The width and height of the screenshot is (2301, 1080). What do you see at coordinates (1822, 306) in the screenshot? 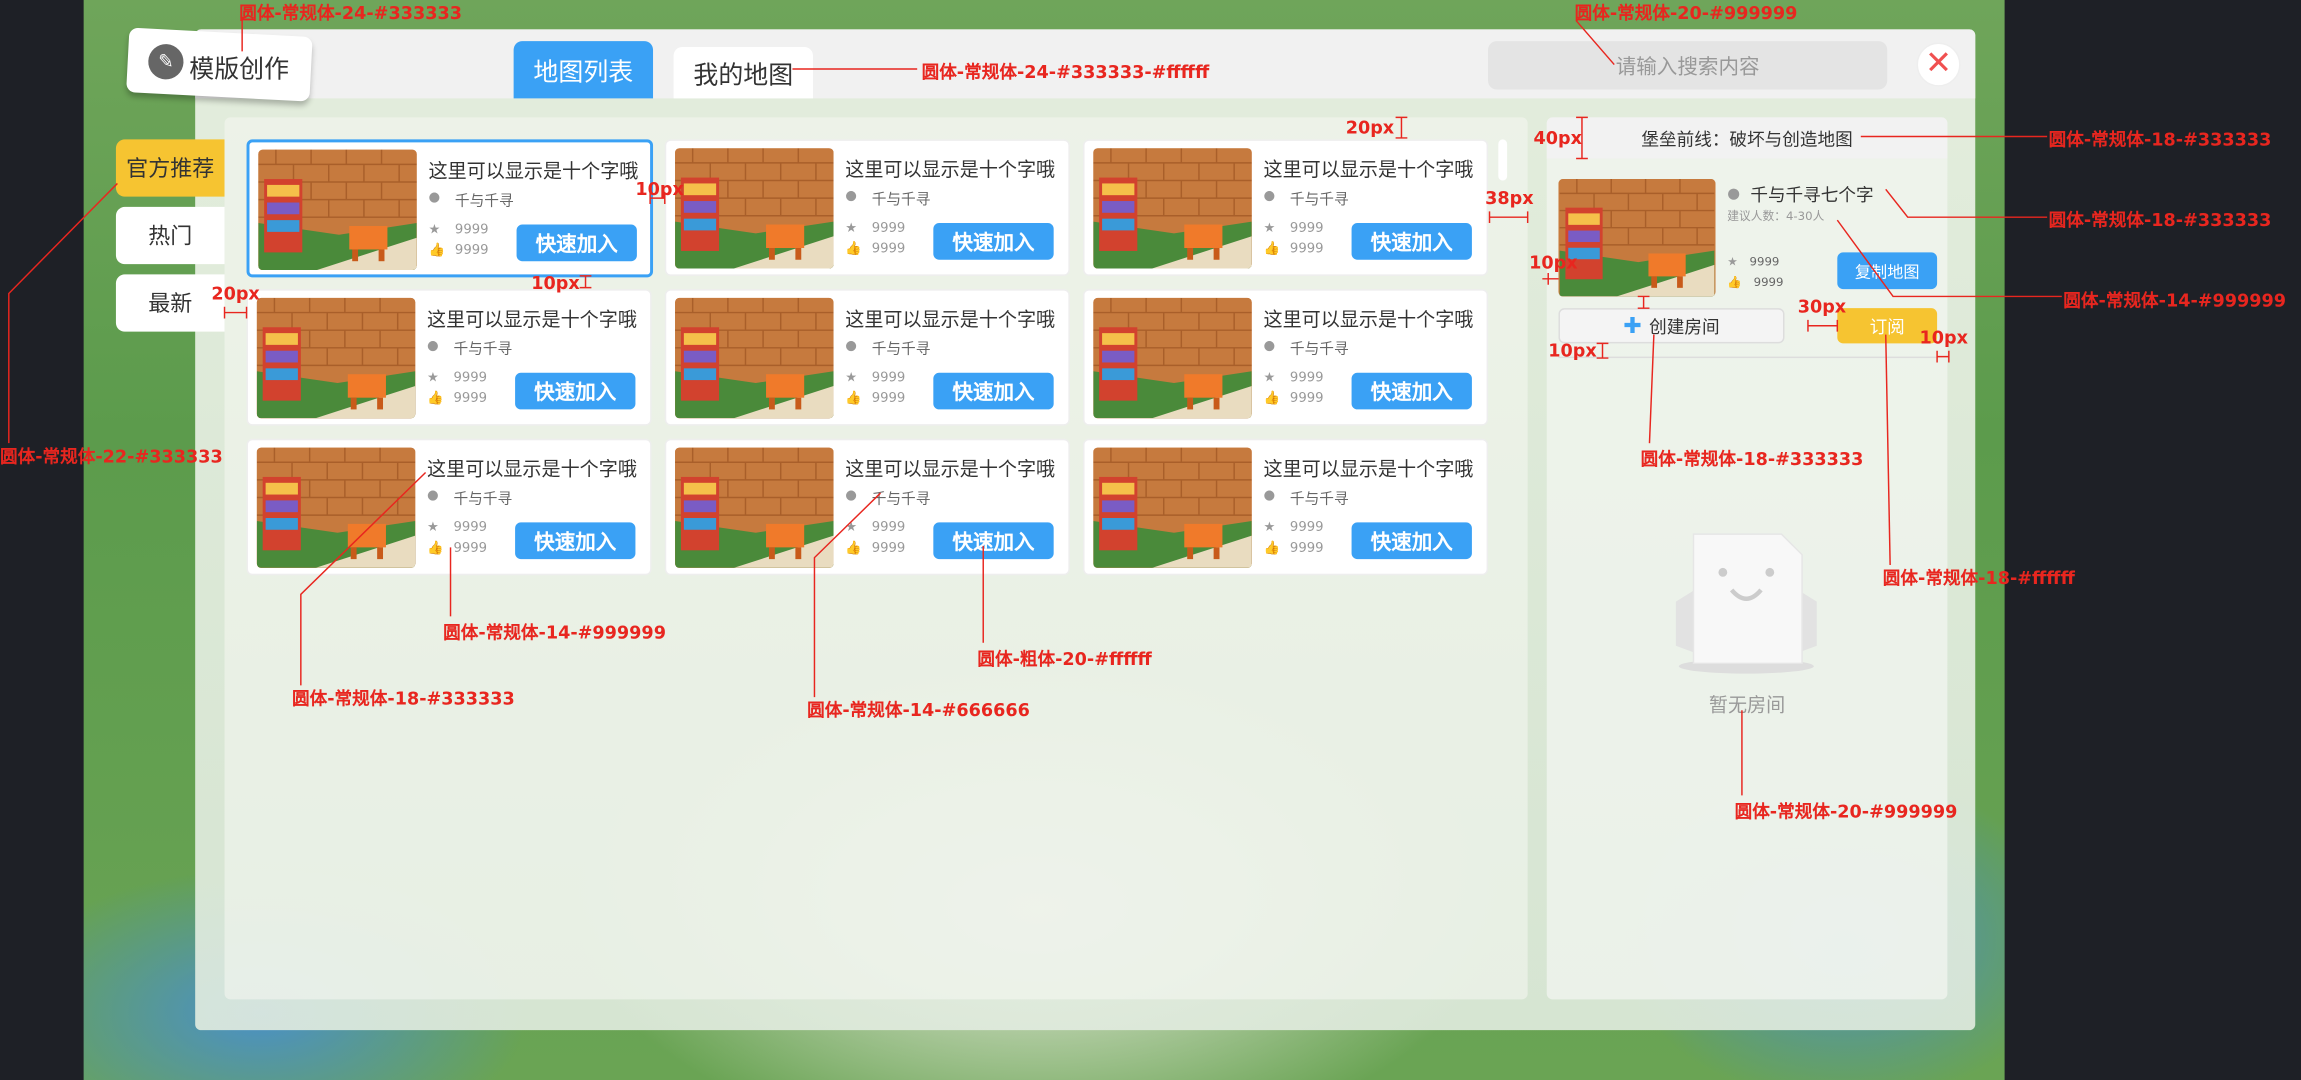
I see `annotation-label: 30px` at bounding box center [1822, 306].